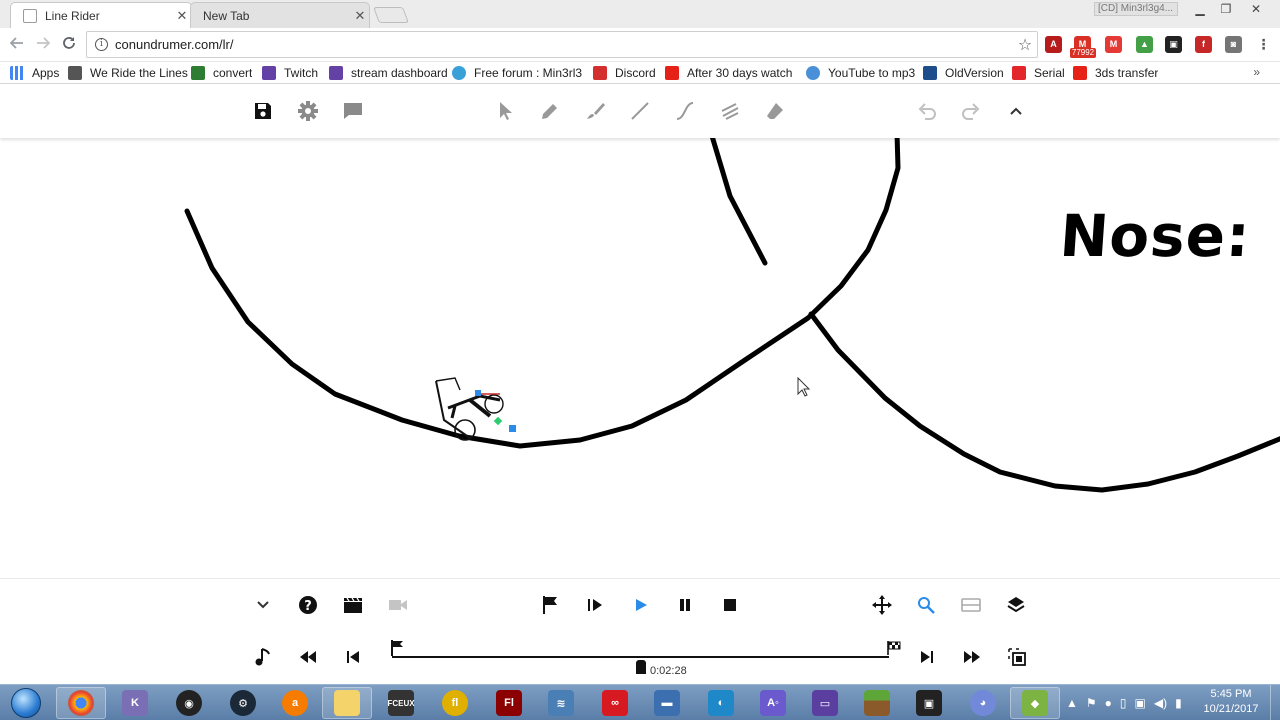 The image size is (1280, 720). I want to click on forward-button, so click(43, 45).